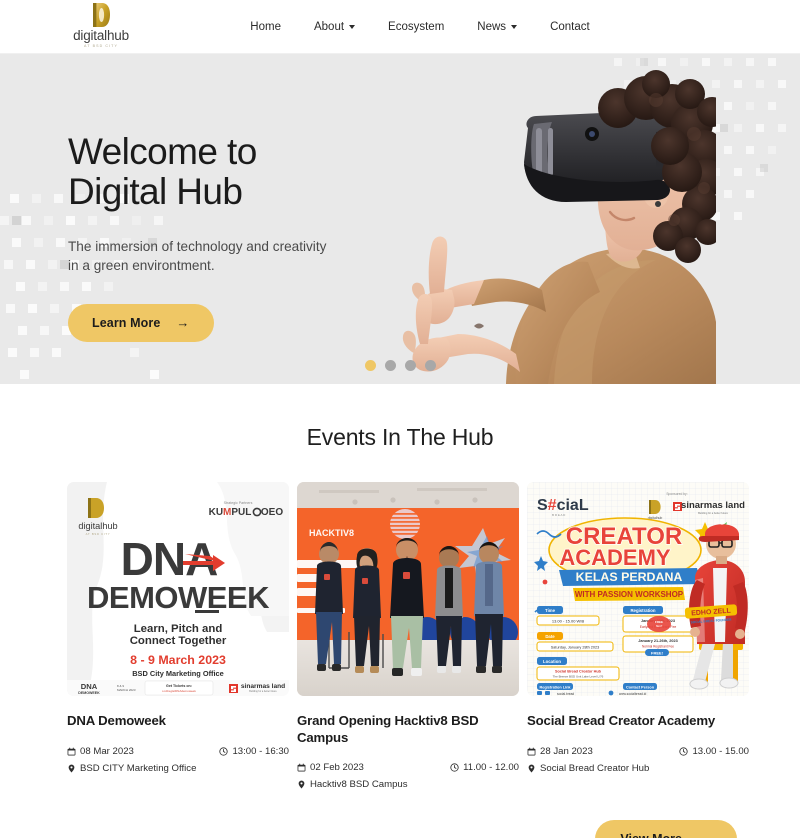 The height and width of the screenshot is (838, 800). What do you see at coordinates (492, 26) in the screenshot?
I see `nav-label: News` at bounding box center [492, 26].